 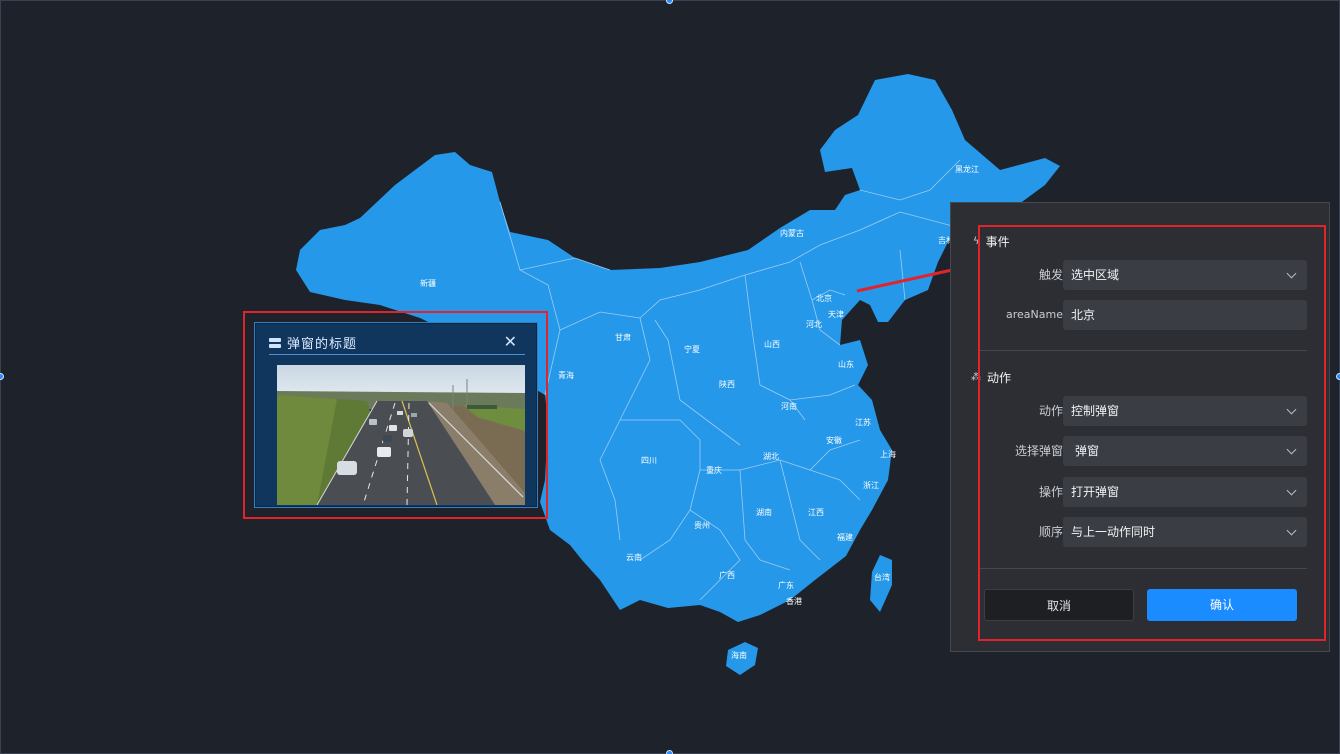 I want to click on area-name-row: areaName 北京, so click(x=1141, y=315).